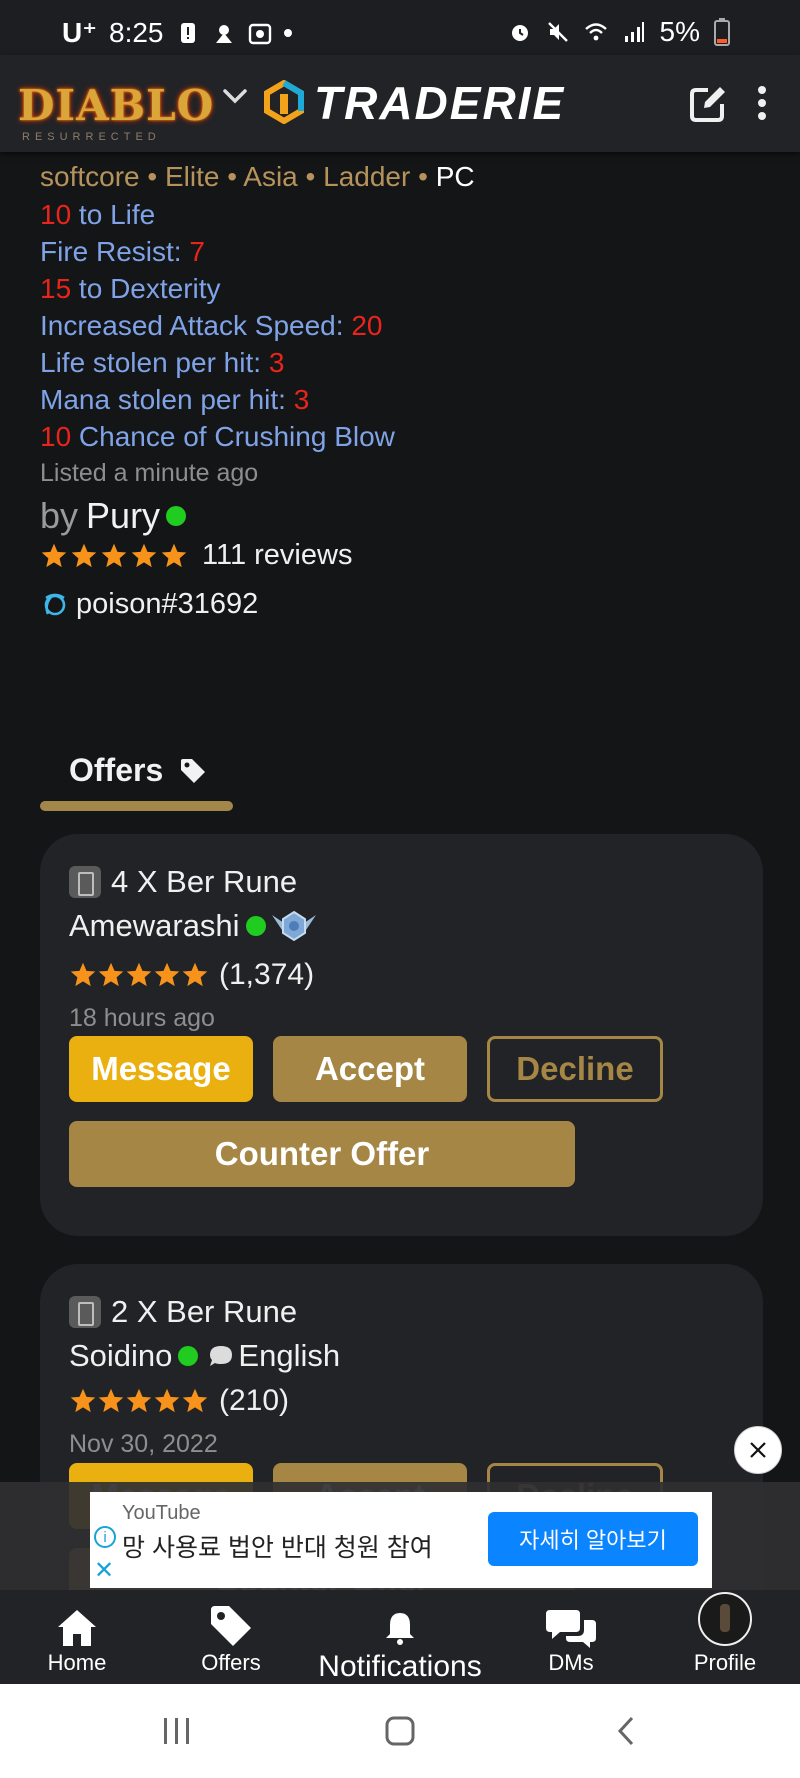  What do you see at coordinates (235, 97) in the screenshot?
I see `chevron-down-icon` at bounding box center [235, 97].